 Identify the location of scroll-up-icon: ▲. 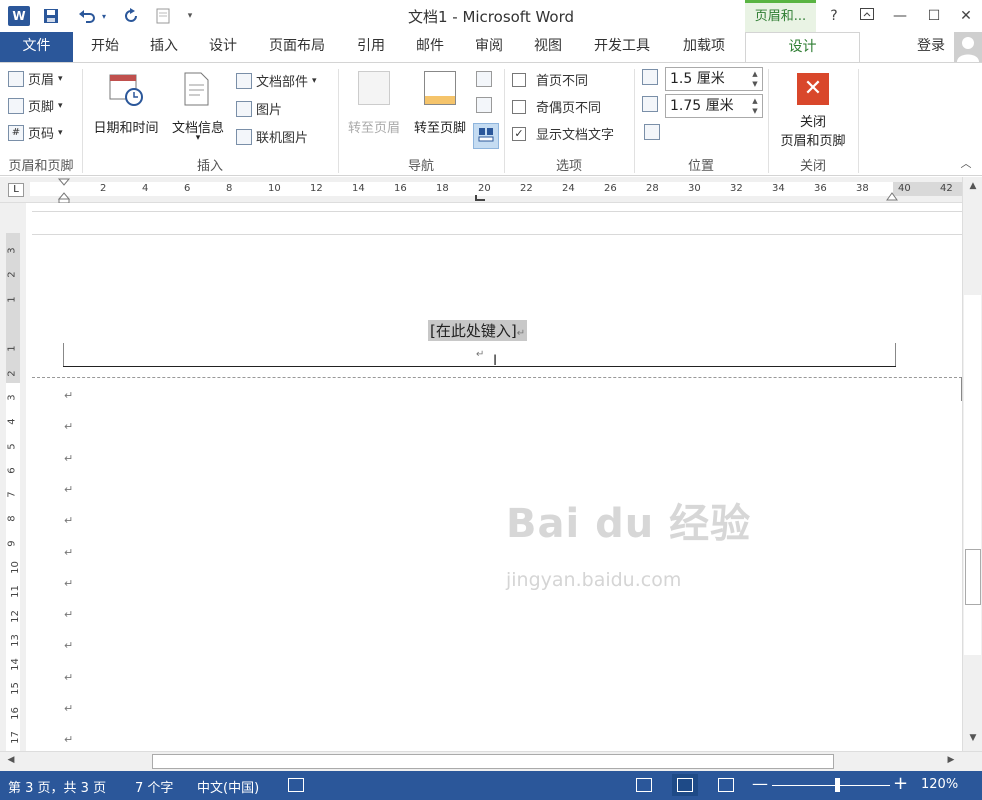
(973, 188).